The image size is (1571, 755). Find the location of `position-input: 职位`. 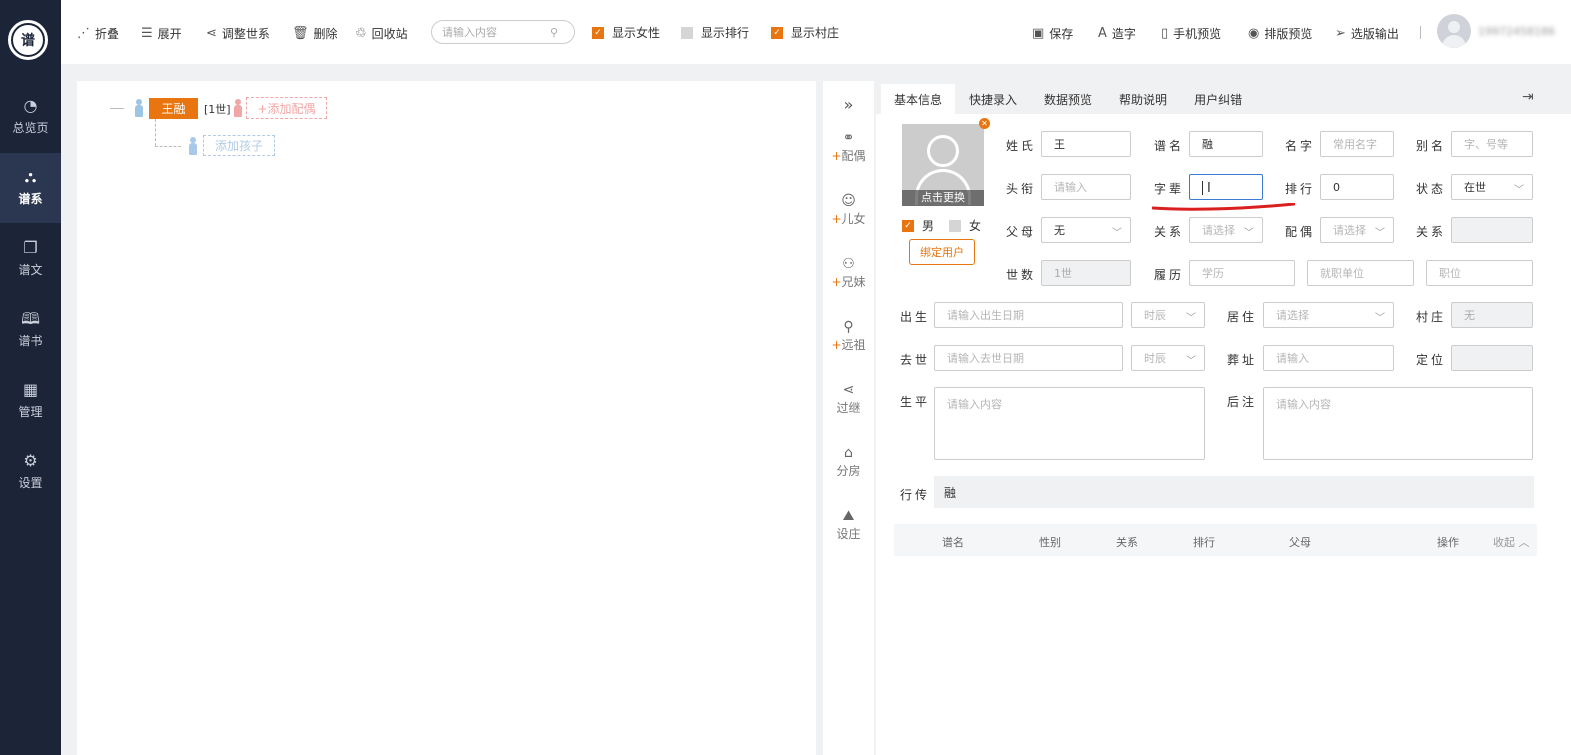

position-input: 职位 is located at coordinates (1479, 273).